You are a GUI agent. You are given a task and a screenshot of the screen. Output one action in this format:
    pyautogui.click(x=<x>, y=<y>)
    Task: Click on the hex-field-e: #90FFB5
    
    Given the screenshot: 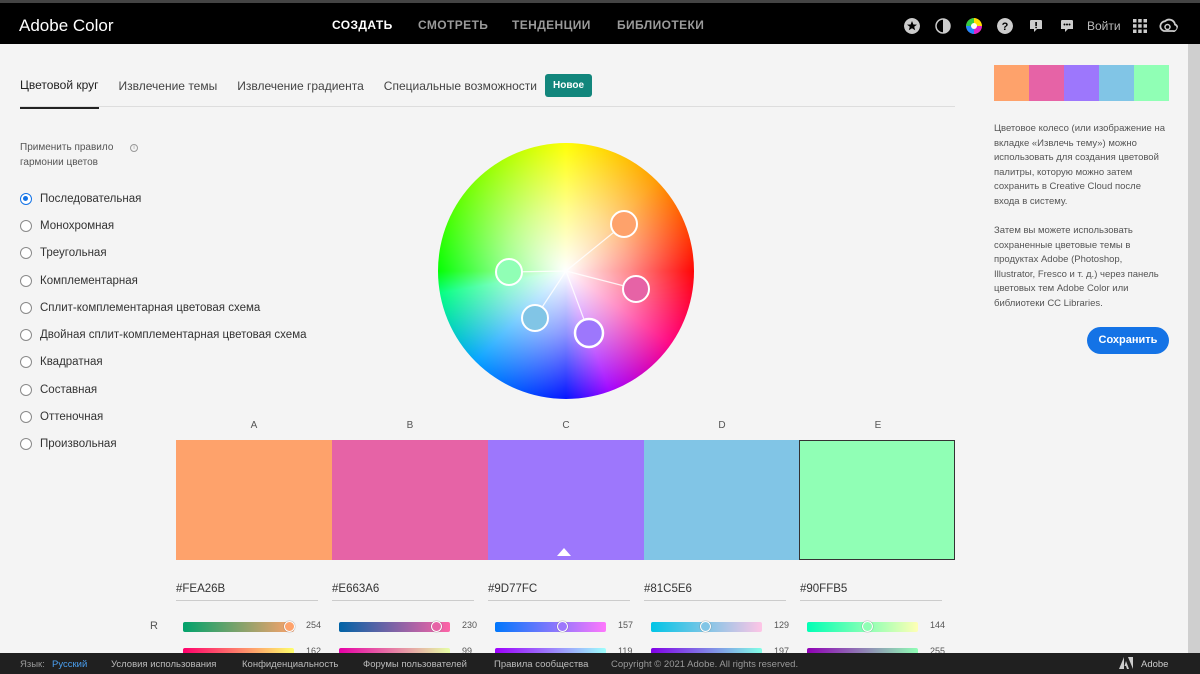 What is the action you would take?
    pyautogui.click(x=871, y=592)
    